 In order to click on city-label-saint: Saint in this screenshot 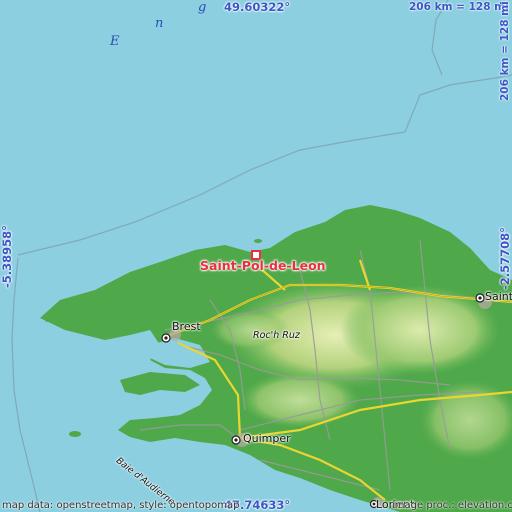, I will do `click(498, 296)`.